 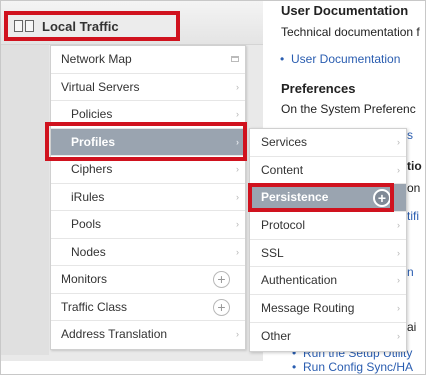 What do you see at coordinates (276, 335) in the screenshot?
I see `submenu-item-label: Other` at bounding box center [276, 335].